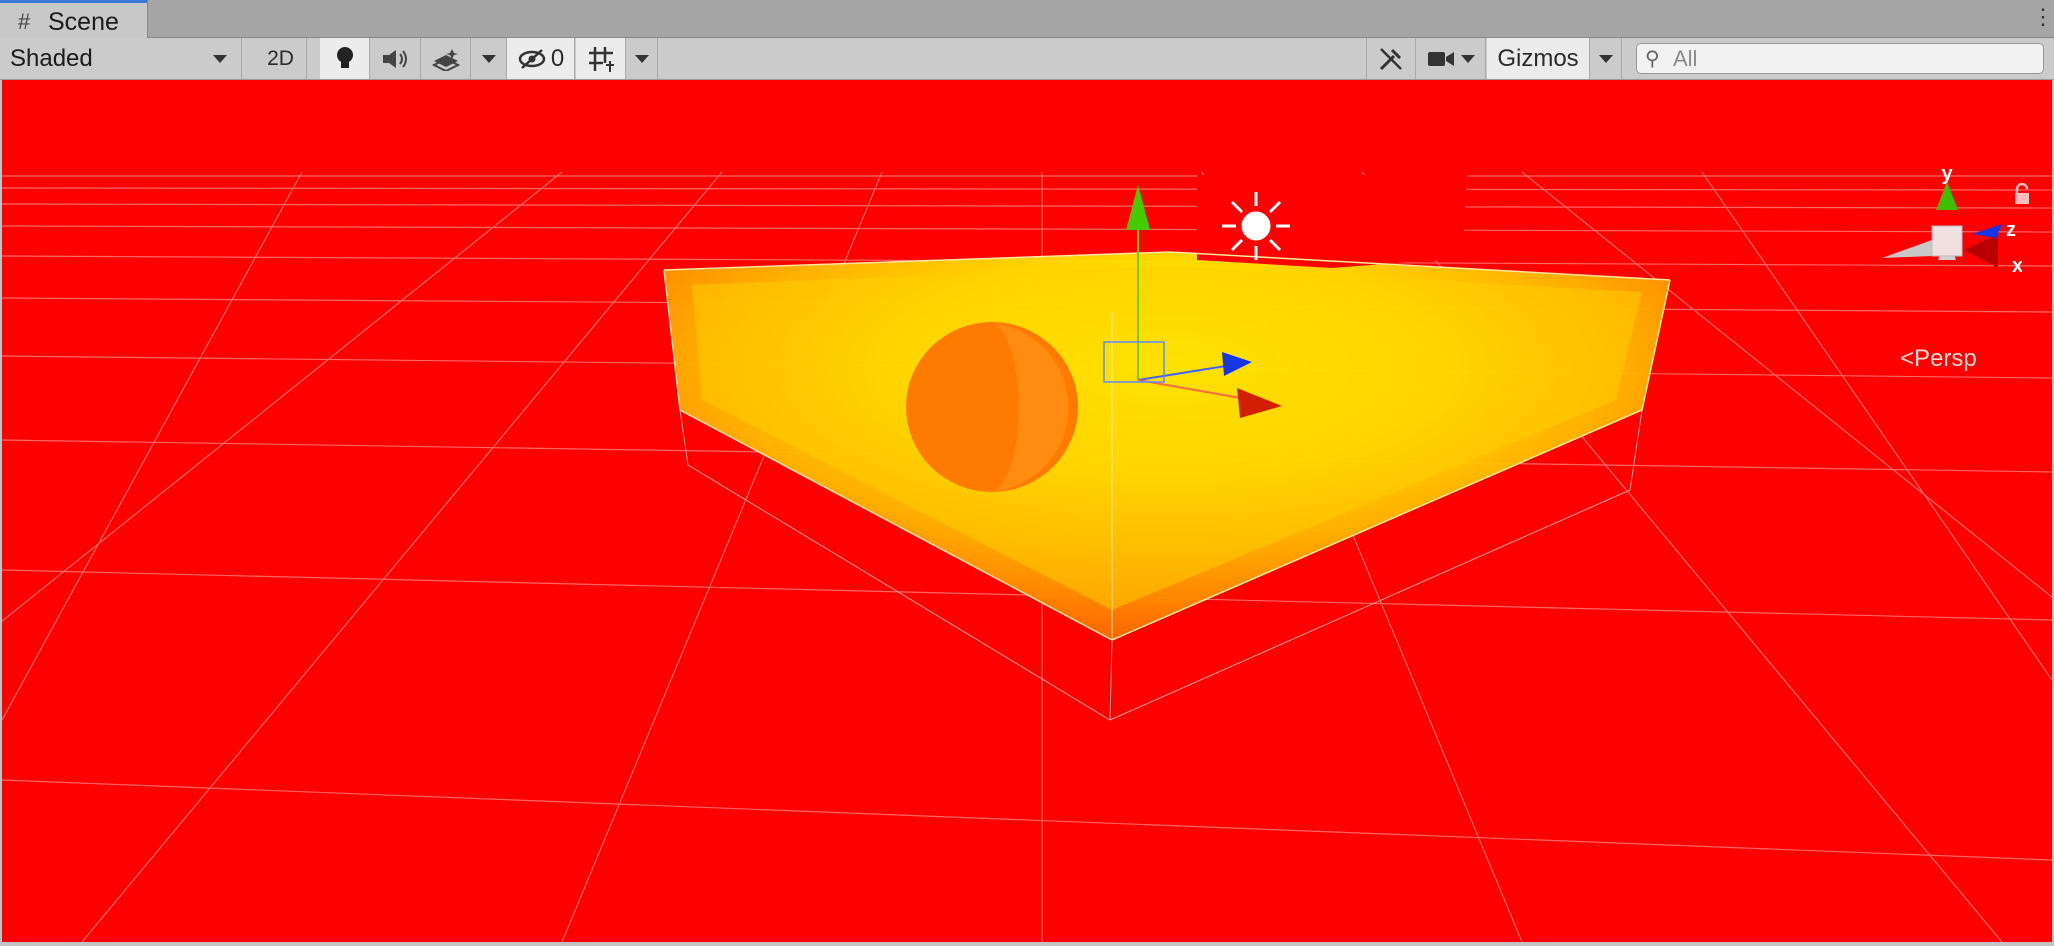 This screenshot has width=2054, height=946. I want to click on camera-settings-button, so click(1451, 58).